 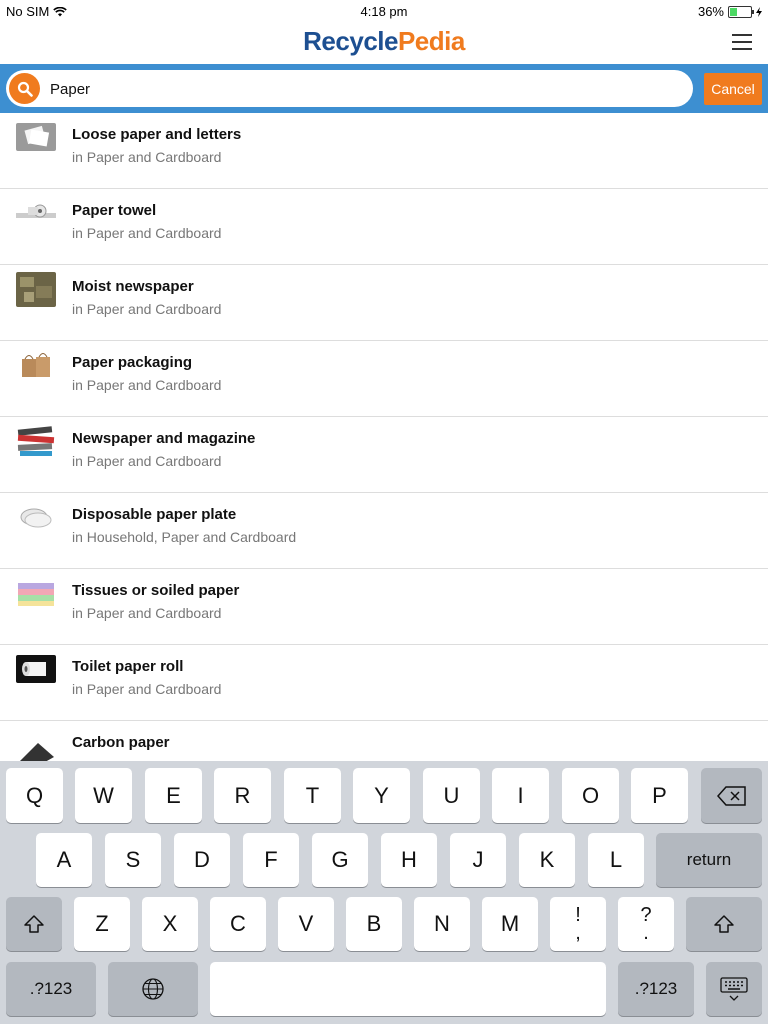 I want to click on key-a: A, so click(x=64, y=860).